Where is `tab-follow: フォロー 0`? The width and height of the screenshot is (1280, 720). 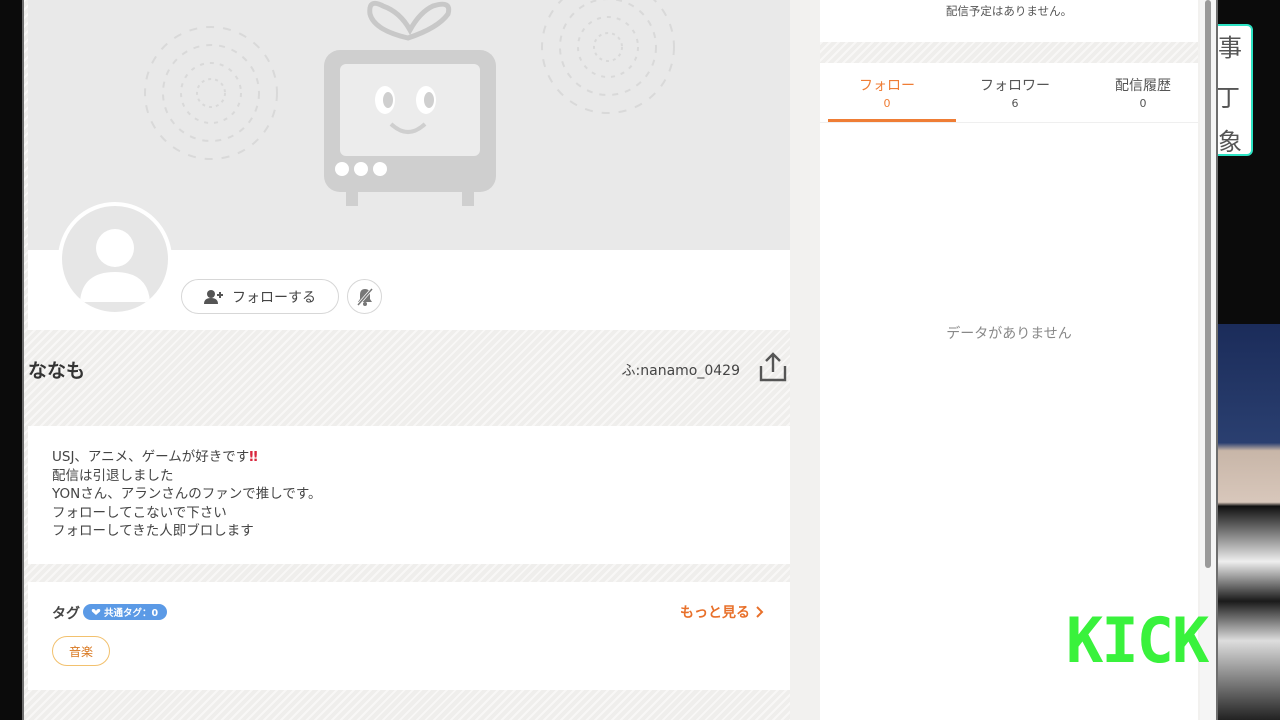
tab-follow: フォロー 0 is located at coordinates (887, 93).